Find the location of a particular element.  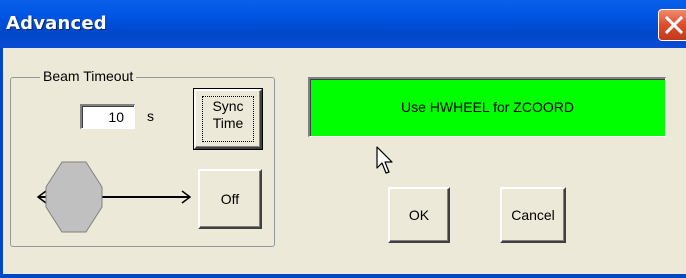

close-button is located at coordinates (672, 25).